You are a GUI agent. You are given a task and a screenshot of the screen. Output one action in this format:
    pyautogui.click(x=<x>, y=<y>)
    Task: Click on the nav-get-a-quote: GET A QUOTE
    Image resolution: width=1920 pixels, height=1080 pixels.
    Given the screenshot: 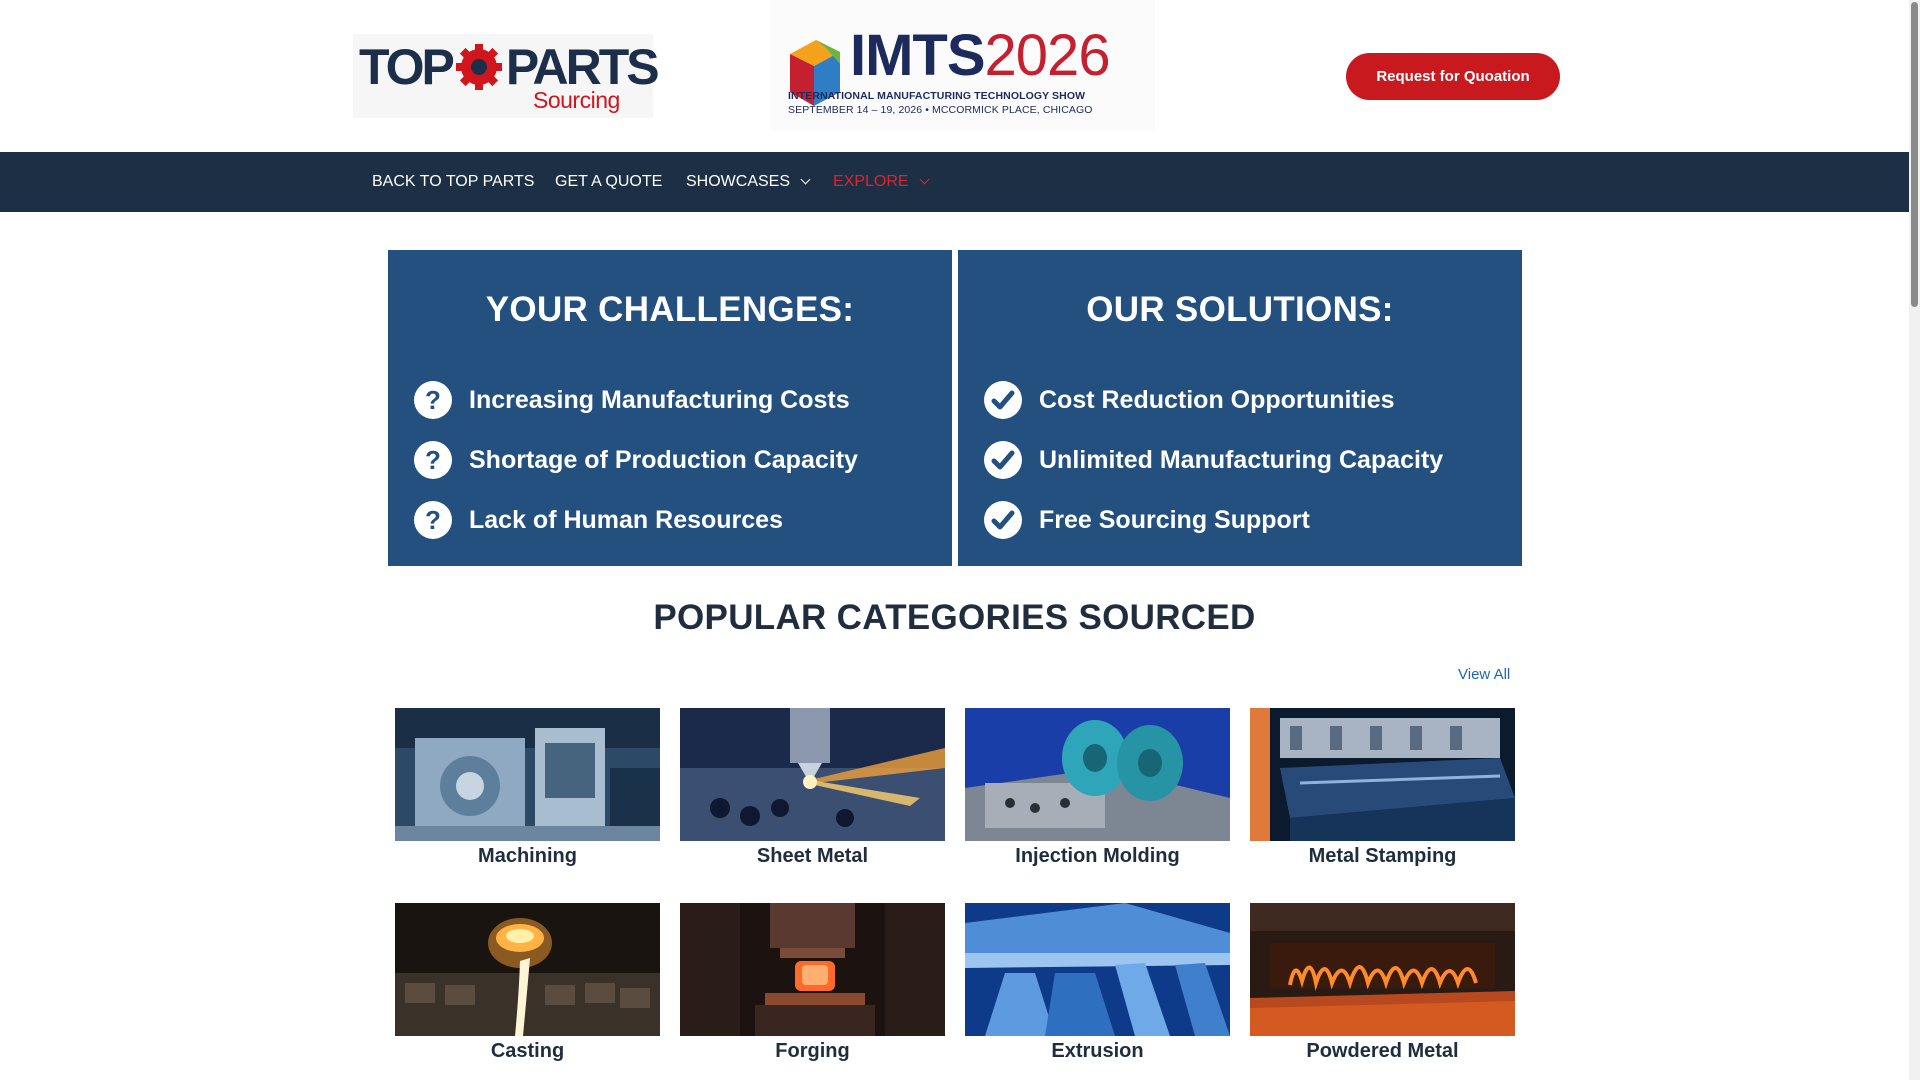 What is the action you would take?
    pyautogui.click(x=608, y=182)
    